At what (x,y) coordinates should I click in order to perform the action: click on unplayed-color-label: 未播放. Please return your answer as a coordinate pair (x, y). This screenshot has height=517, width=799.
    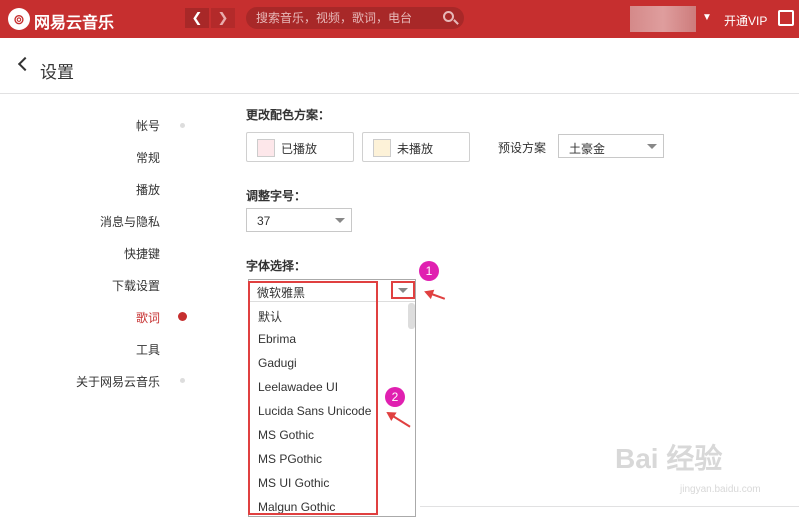
    Looking at the image, I should click on (415, 149).